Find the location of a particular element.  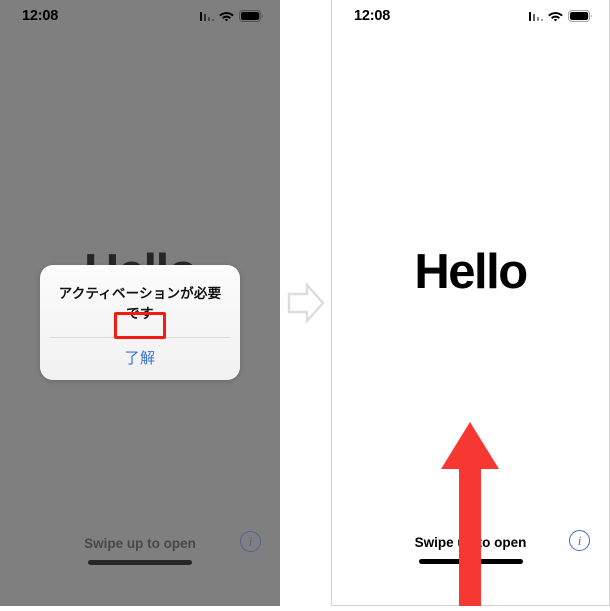

lock-screen-greeting-after: Hello is located at coordinates (471, 272).